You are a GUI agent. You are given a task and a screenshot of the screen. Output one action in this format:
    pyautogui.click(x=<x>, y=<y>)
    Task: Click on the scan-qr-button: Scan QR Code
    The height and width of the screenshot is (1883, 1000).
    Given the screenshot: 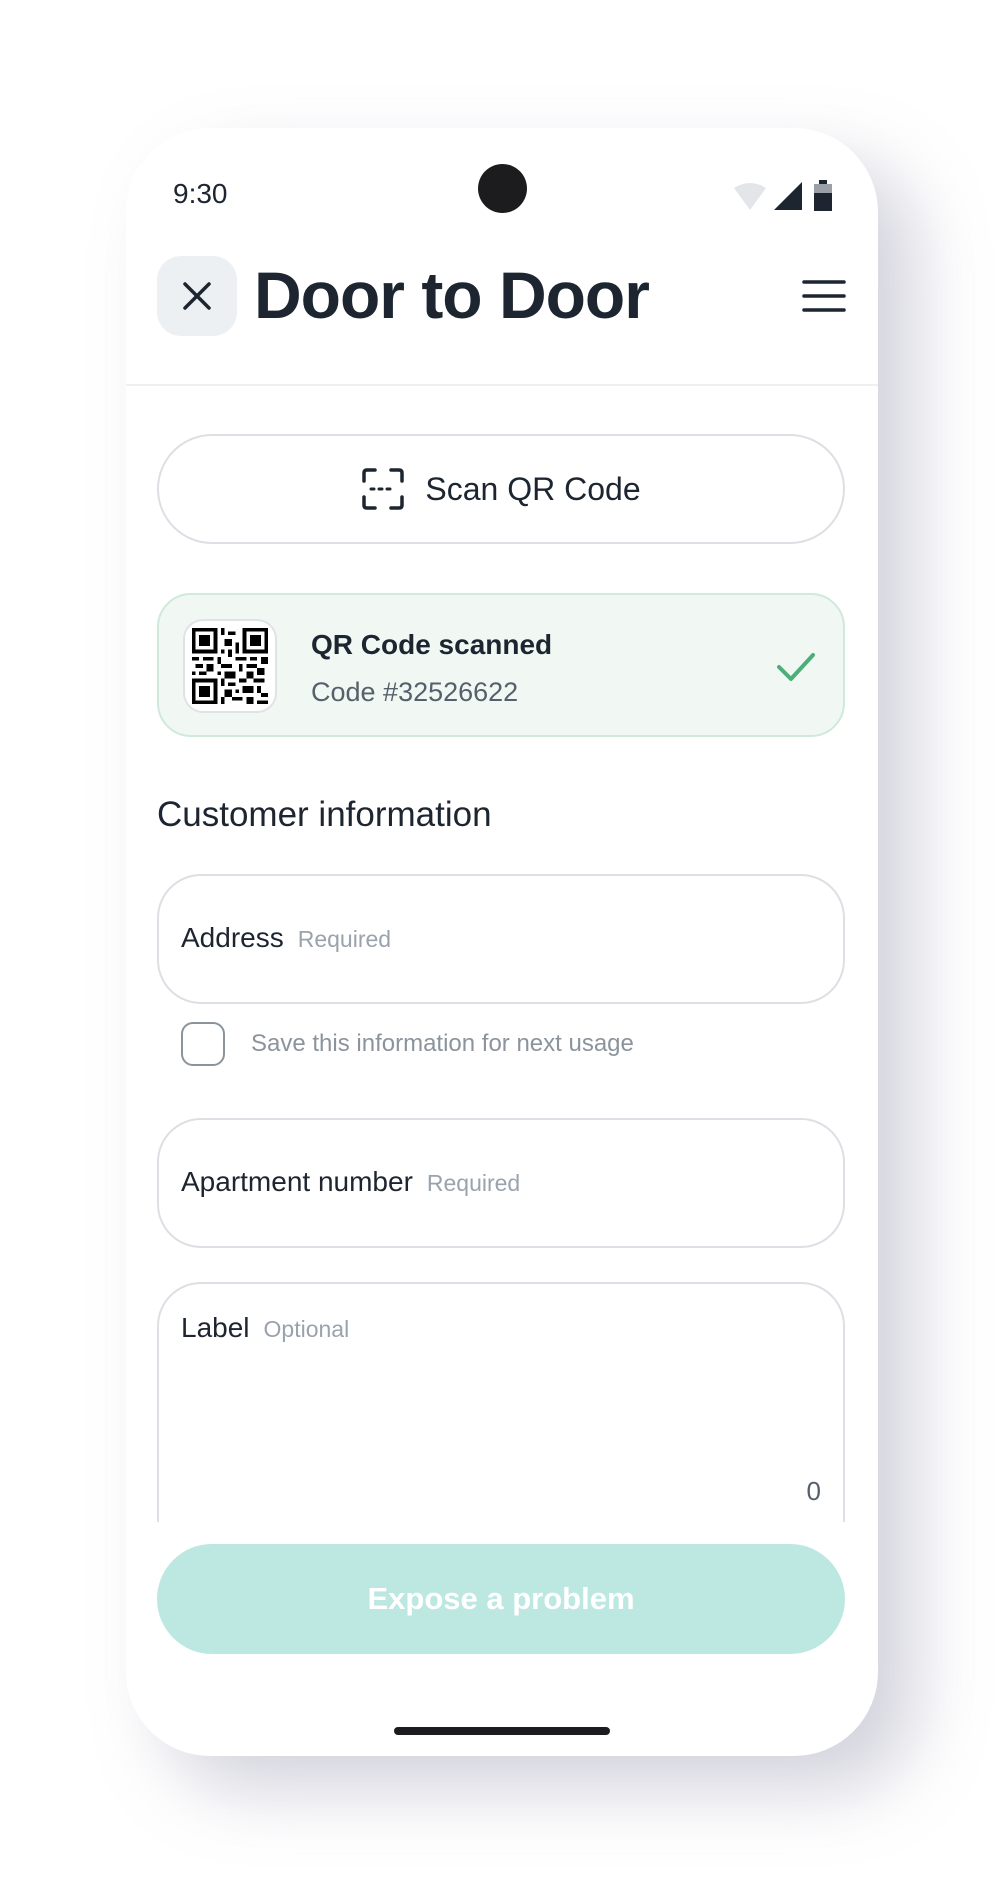 What is the action you would take?
    pyautogui.click(x=501, y=489)
    